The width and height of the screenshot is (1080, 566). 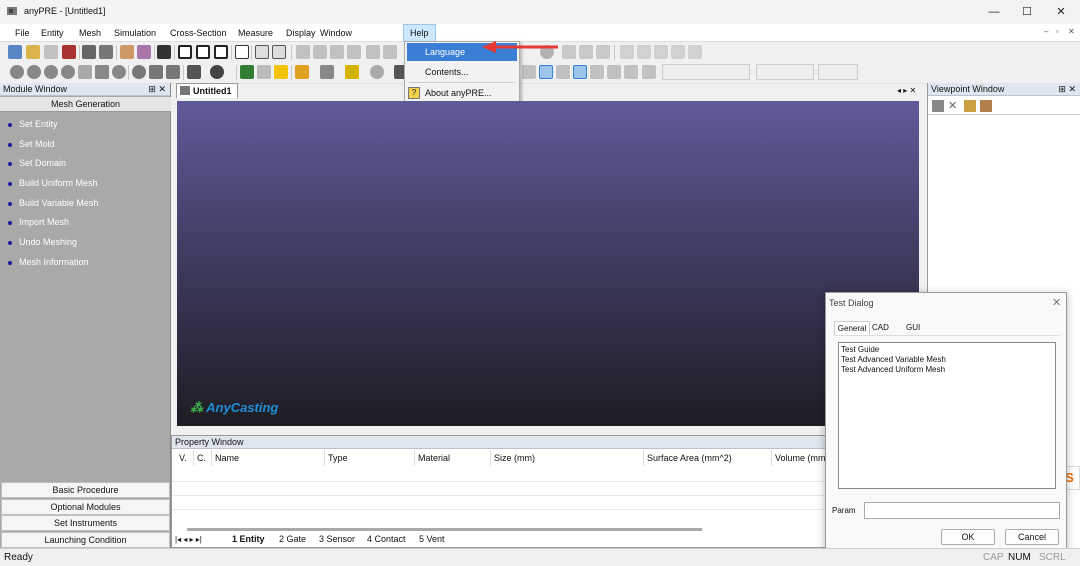 I want to click on refresh-icon, so click(x=119, y=72).